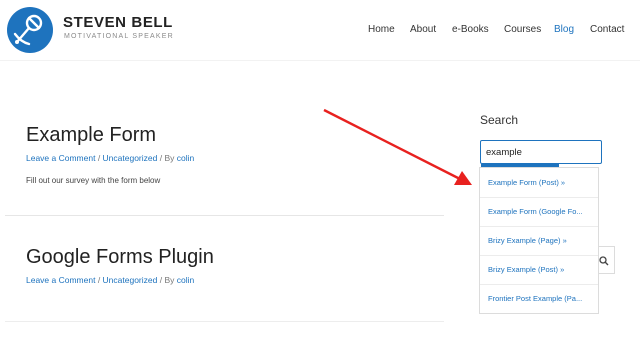 The width and height of the screenshot is (640, 341). Describe the element at coordinates (607, 29) in the screenshot. I see `nav-contact: Contact` at that location.